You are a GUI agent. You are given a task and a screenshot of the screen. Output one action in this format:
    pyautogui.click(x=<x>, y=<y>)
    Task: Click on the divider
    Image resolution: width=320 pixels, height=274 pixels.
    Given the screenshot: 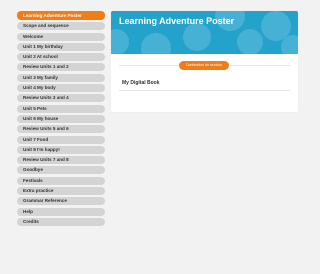 What is the action you would take?
    pyautogui.click(x=204, y=90)
    